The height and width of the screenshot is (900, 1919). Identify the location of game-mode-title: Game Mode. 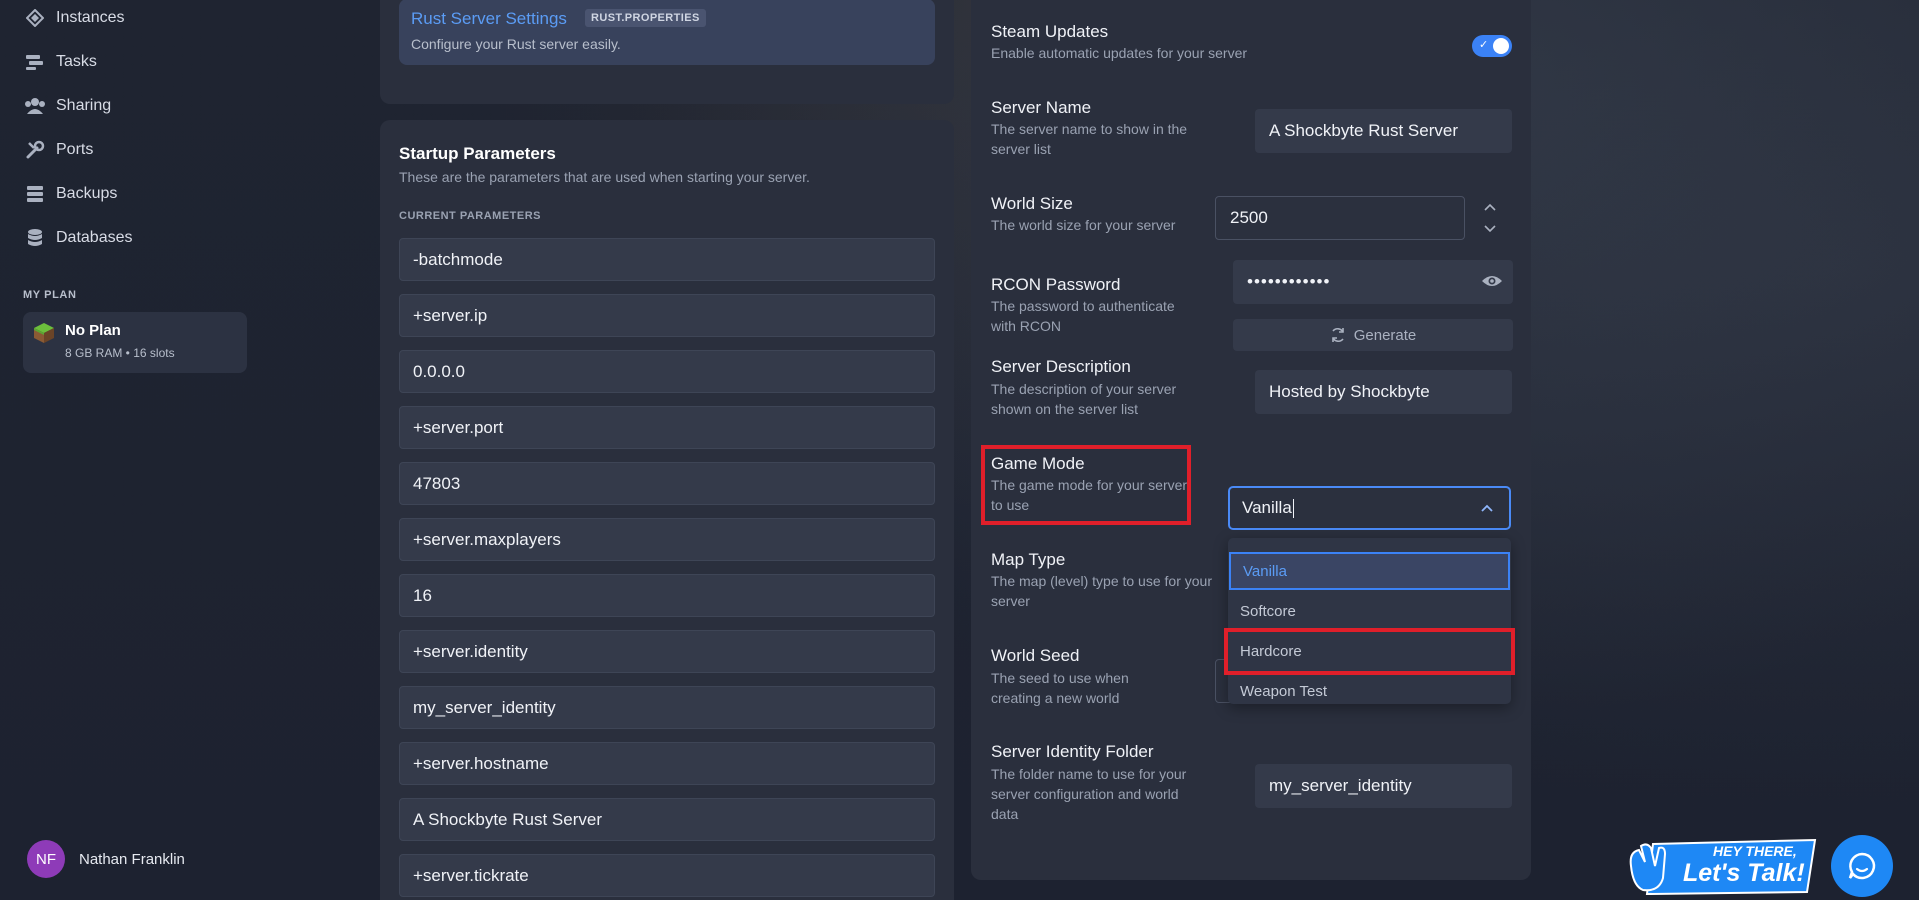
(1038, 463).